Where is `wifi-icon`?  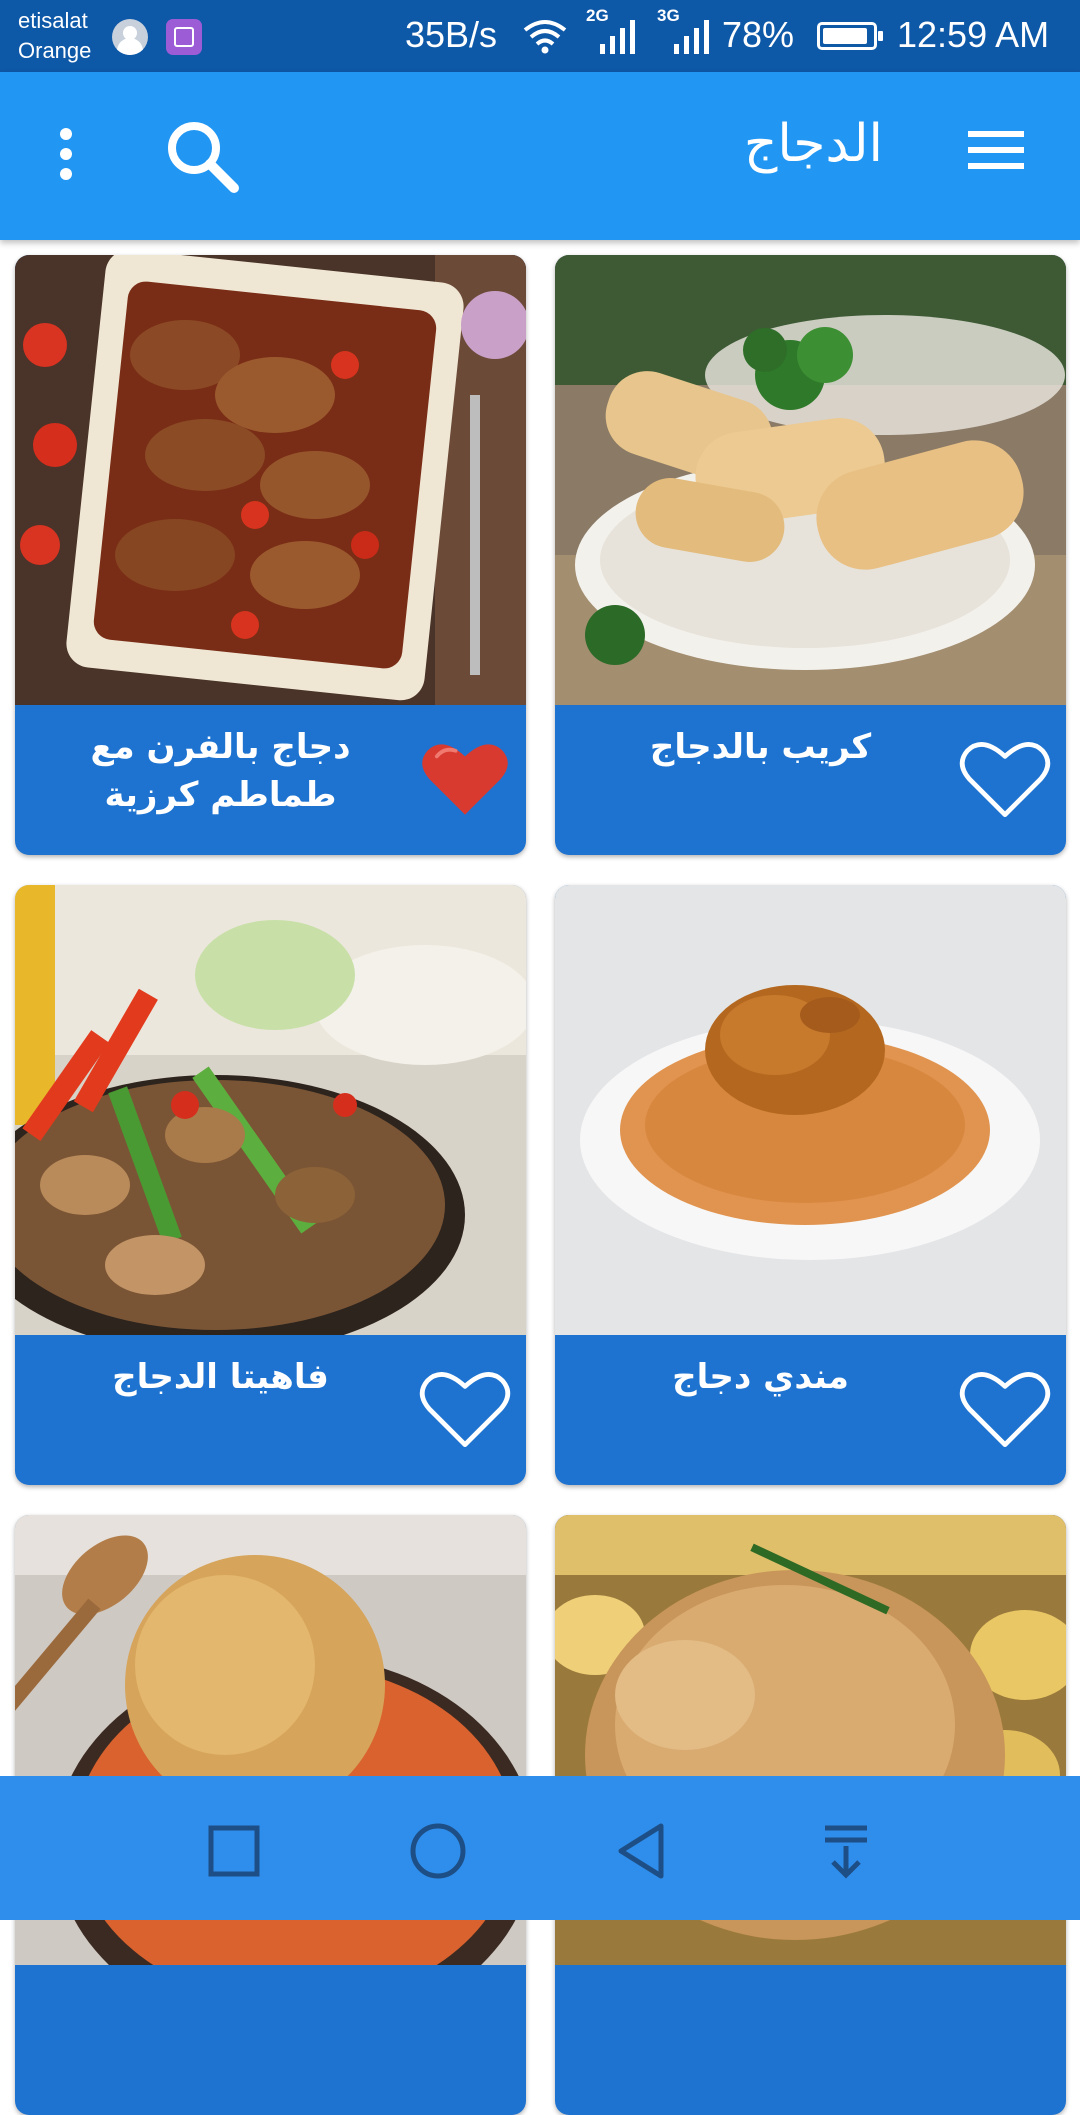
wifi-icon is located at coordinates (545, 37).